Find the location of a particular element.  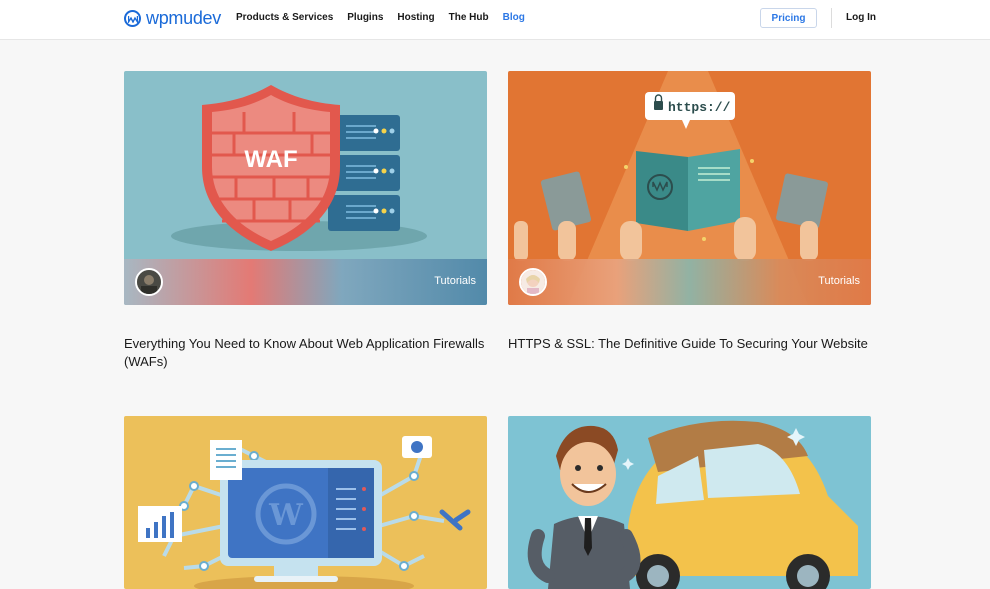

login-link: Log In is located at coordinates (861, 17).